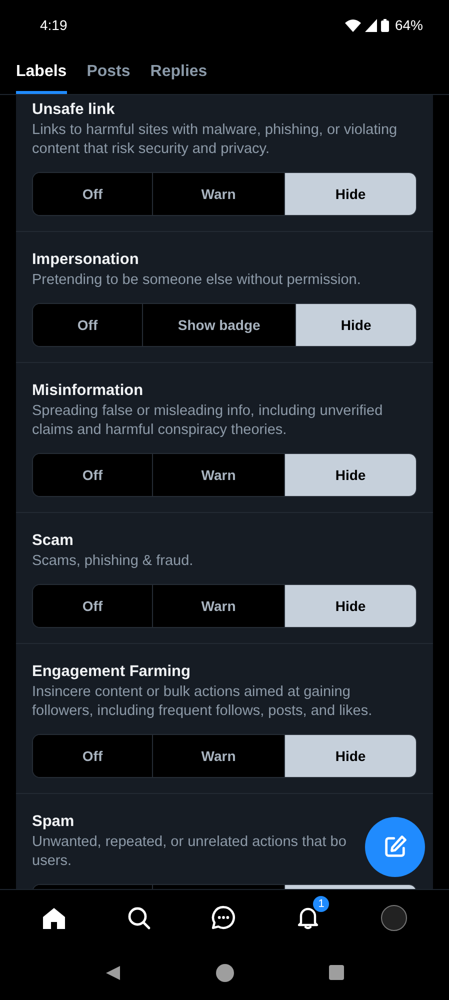 The height and width of the screenshot is (1000, 449). Describe the element at coordinates (208, 421) in the screenshot. I see `label-description: Spreading false or misleading info, including unverified claims and harmful conspiracy theories.` at that location.